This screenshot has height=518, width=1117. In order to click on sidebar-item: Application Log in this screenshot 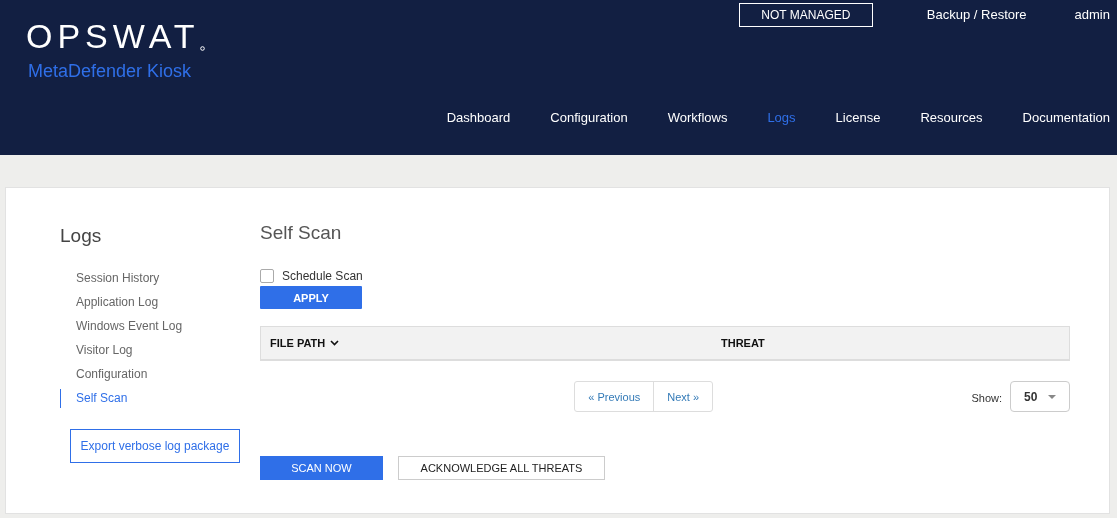, I will do `click(160, 302)`.